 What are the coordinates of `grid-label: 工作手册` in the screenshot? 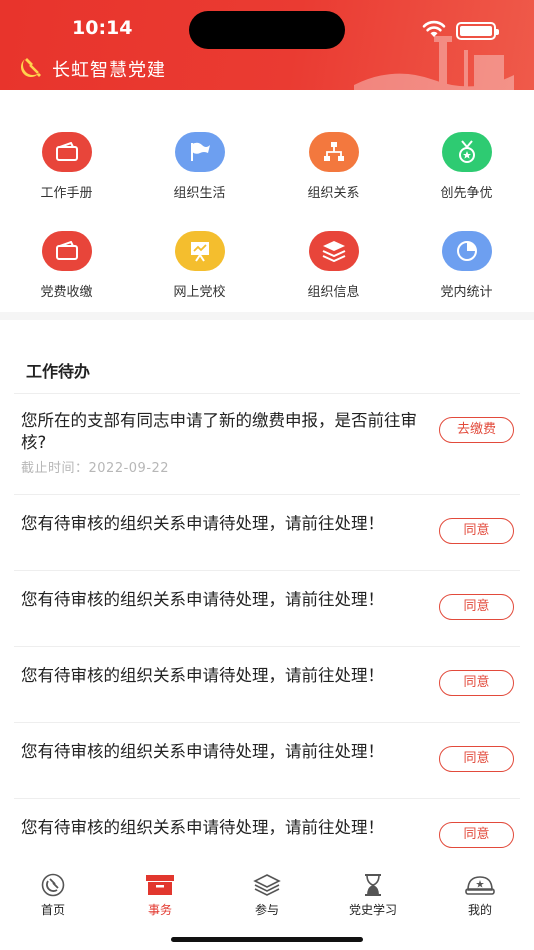 It's located at (66, 193).